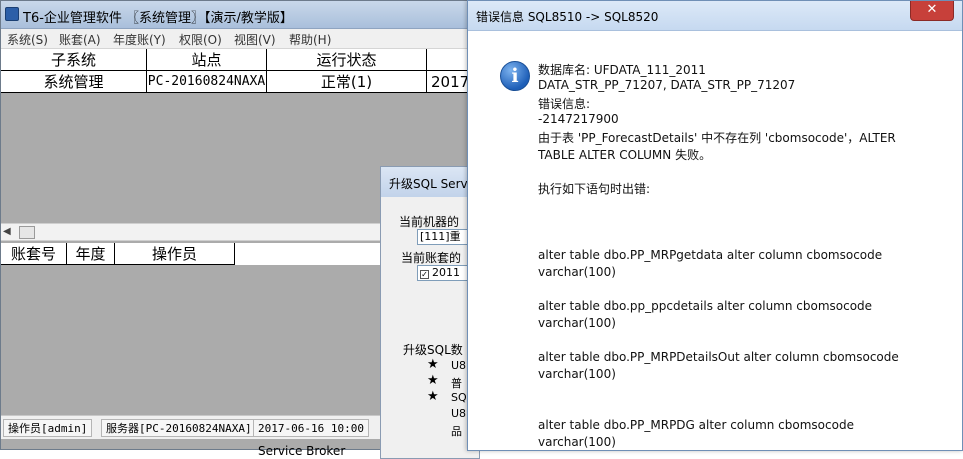  What do you see at coordinates (139, 39) in the screenshot?
I see `menu-year-account: 年度账(Y)` at bounding box center [139, 39].